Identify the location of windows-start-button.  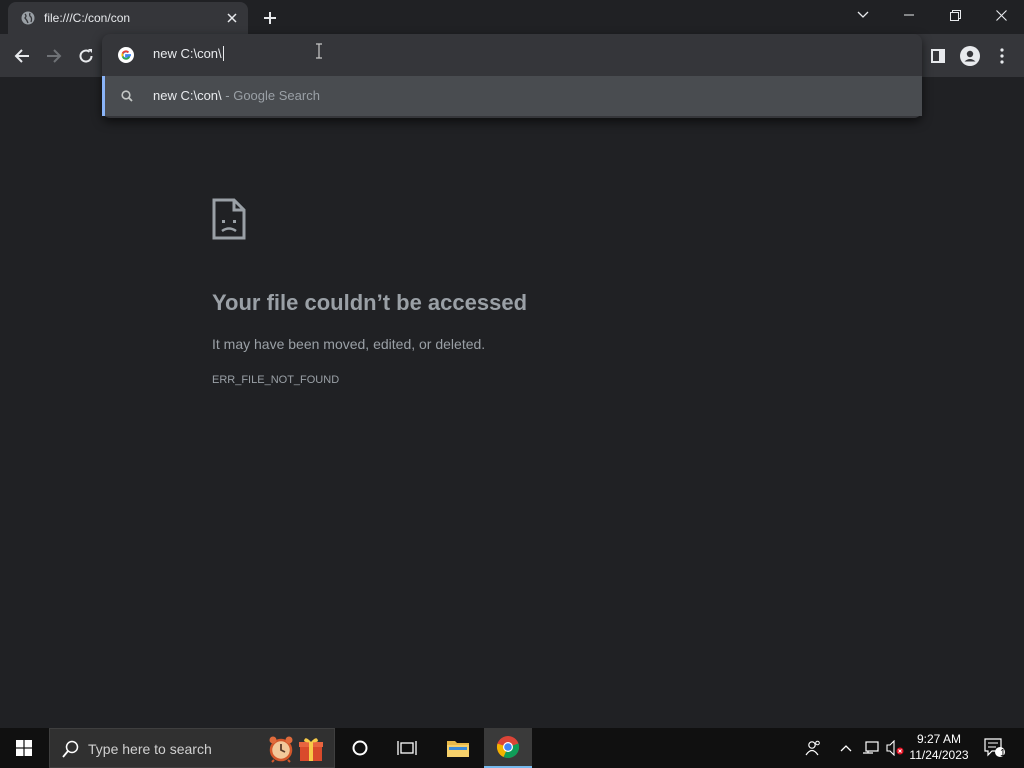
(24, 748).